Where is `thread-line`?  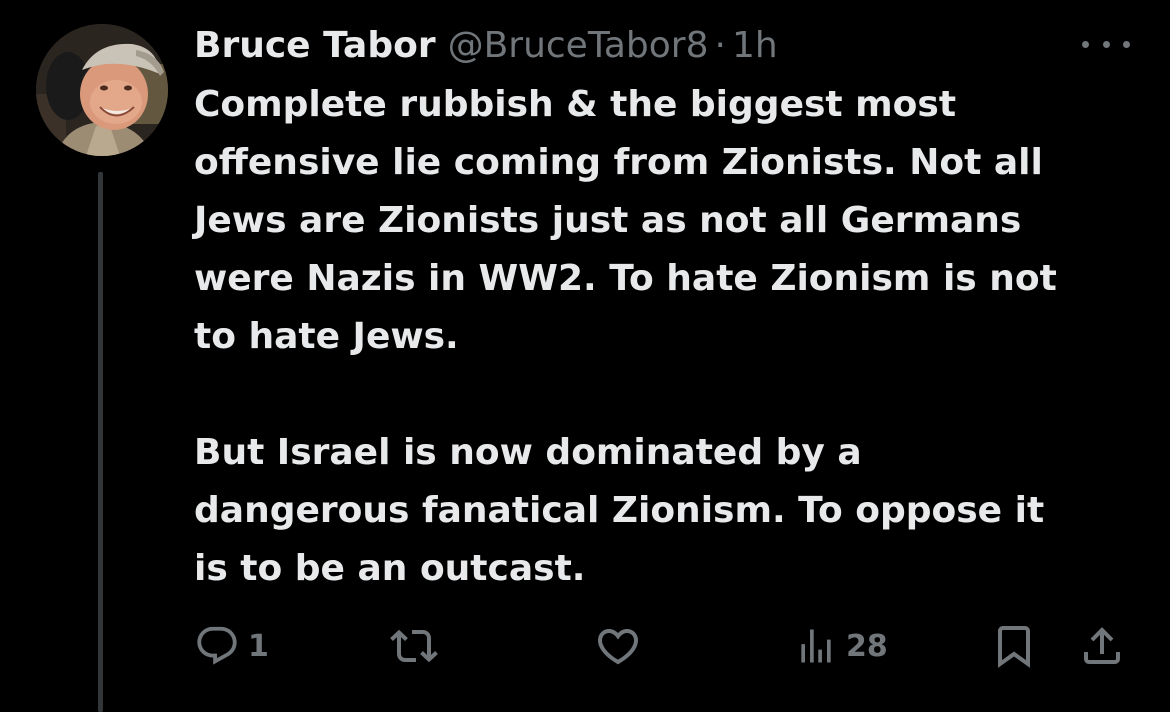
thread-line is located at coordinates (100, 442).